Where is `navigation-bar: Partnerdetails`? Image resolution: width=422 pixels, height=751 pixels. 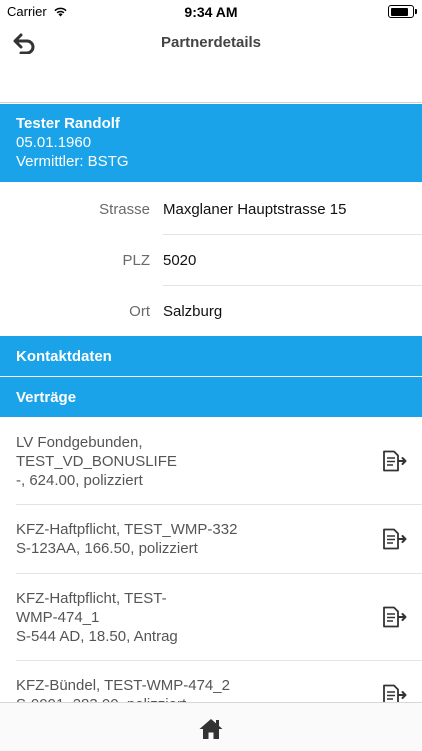
navigation-bar: Partnerdetails is located at coordinates (211, 62).